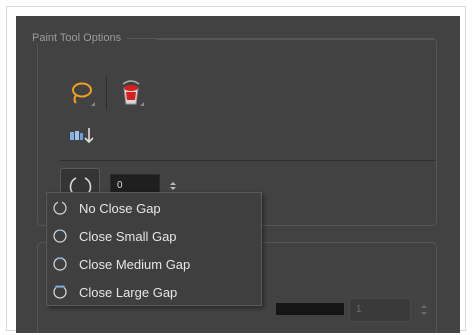  I want to click on panel-title: Paint Tool Options, so click(79, 38).